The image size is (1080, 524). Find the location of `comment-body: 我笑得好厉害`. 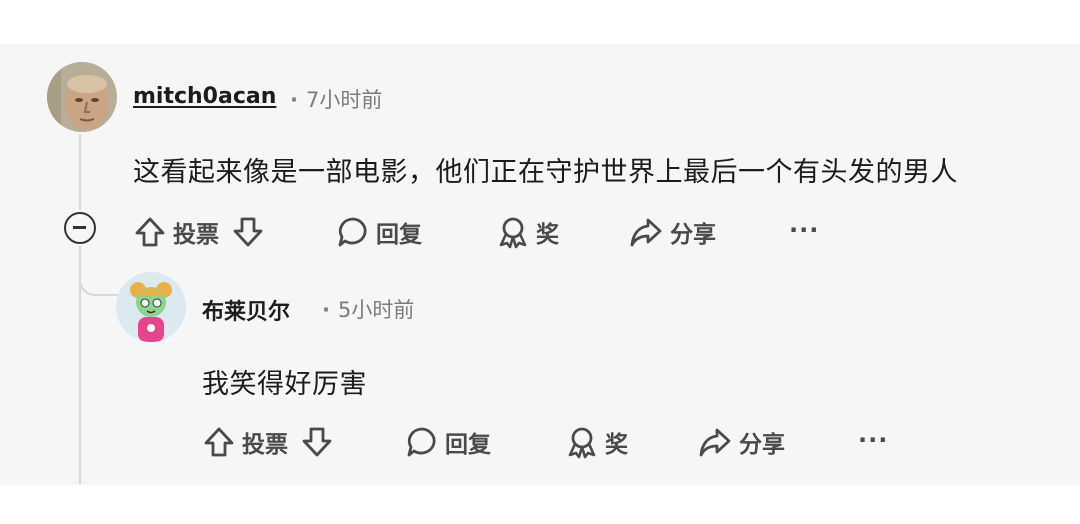

comment-body: 我笑得好厉害 is located at coordinates (284, 384).